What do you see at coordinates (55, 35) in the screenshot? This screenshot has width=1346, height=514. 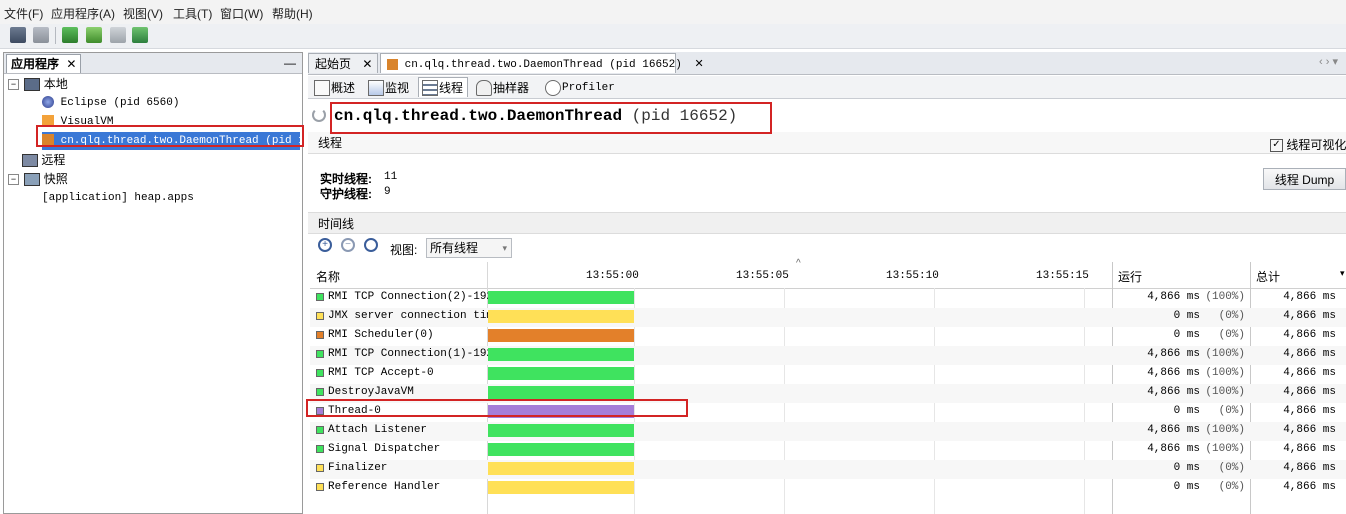 I see `toolbar-separator` at bounding box center [55, 35].